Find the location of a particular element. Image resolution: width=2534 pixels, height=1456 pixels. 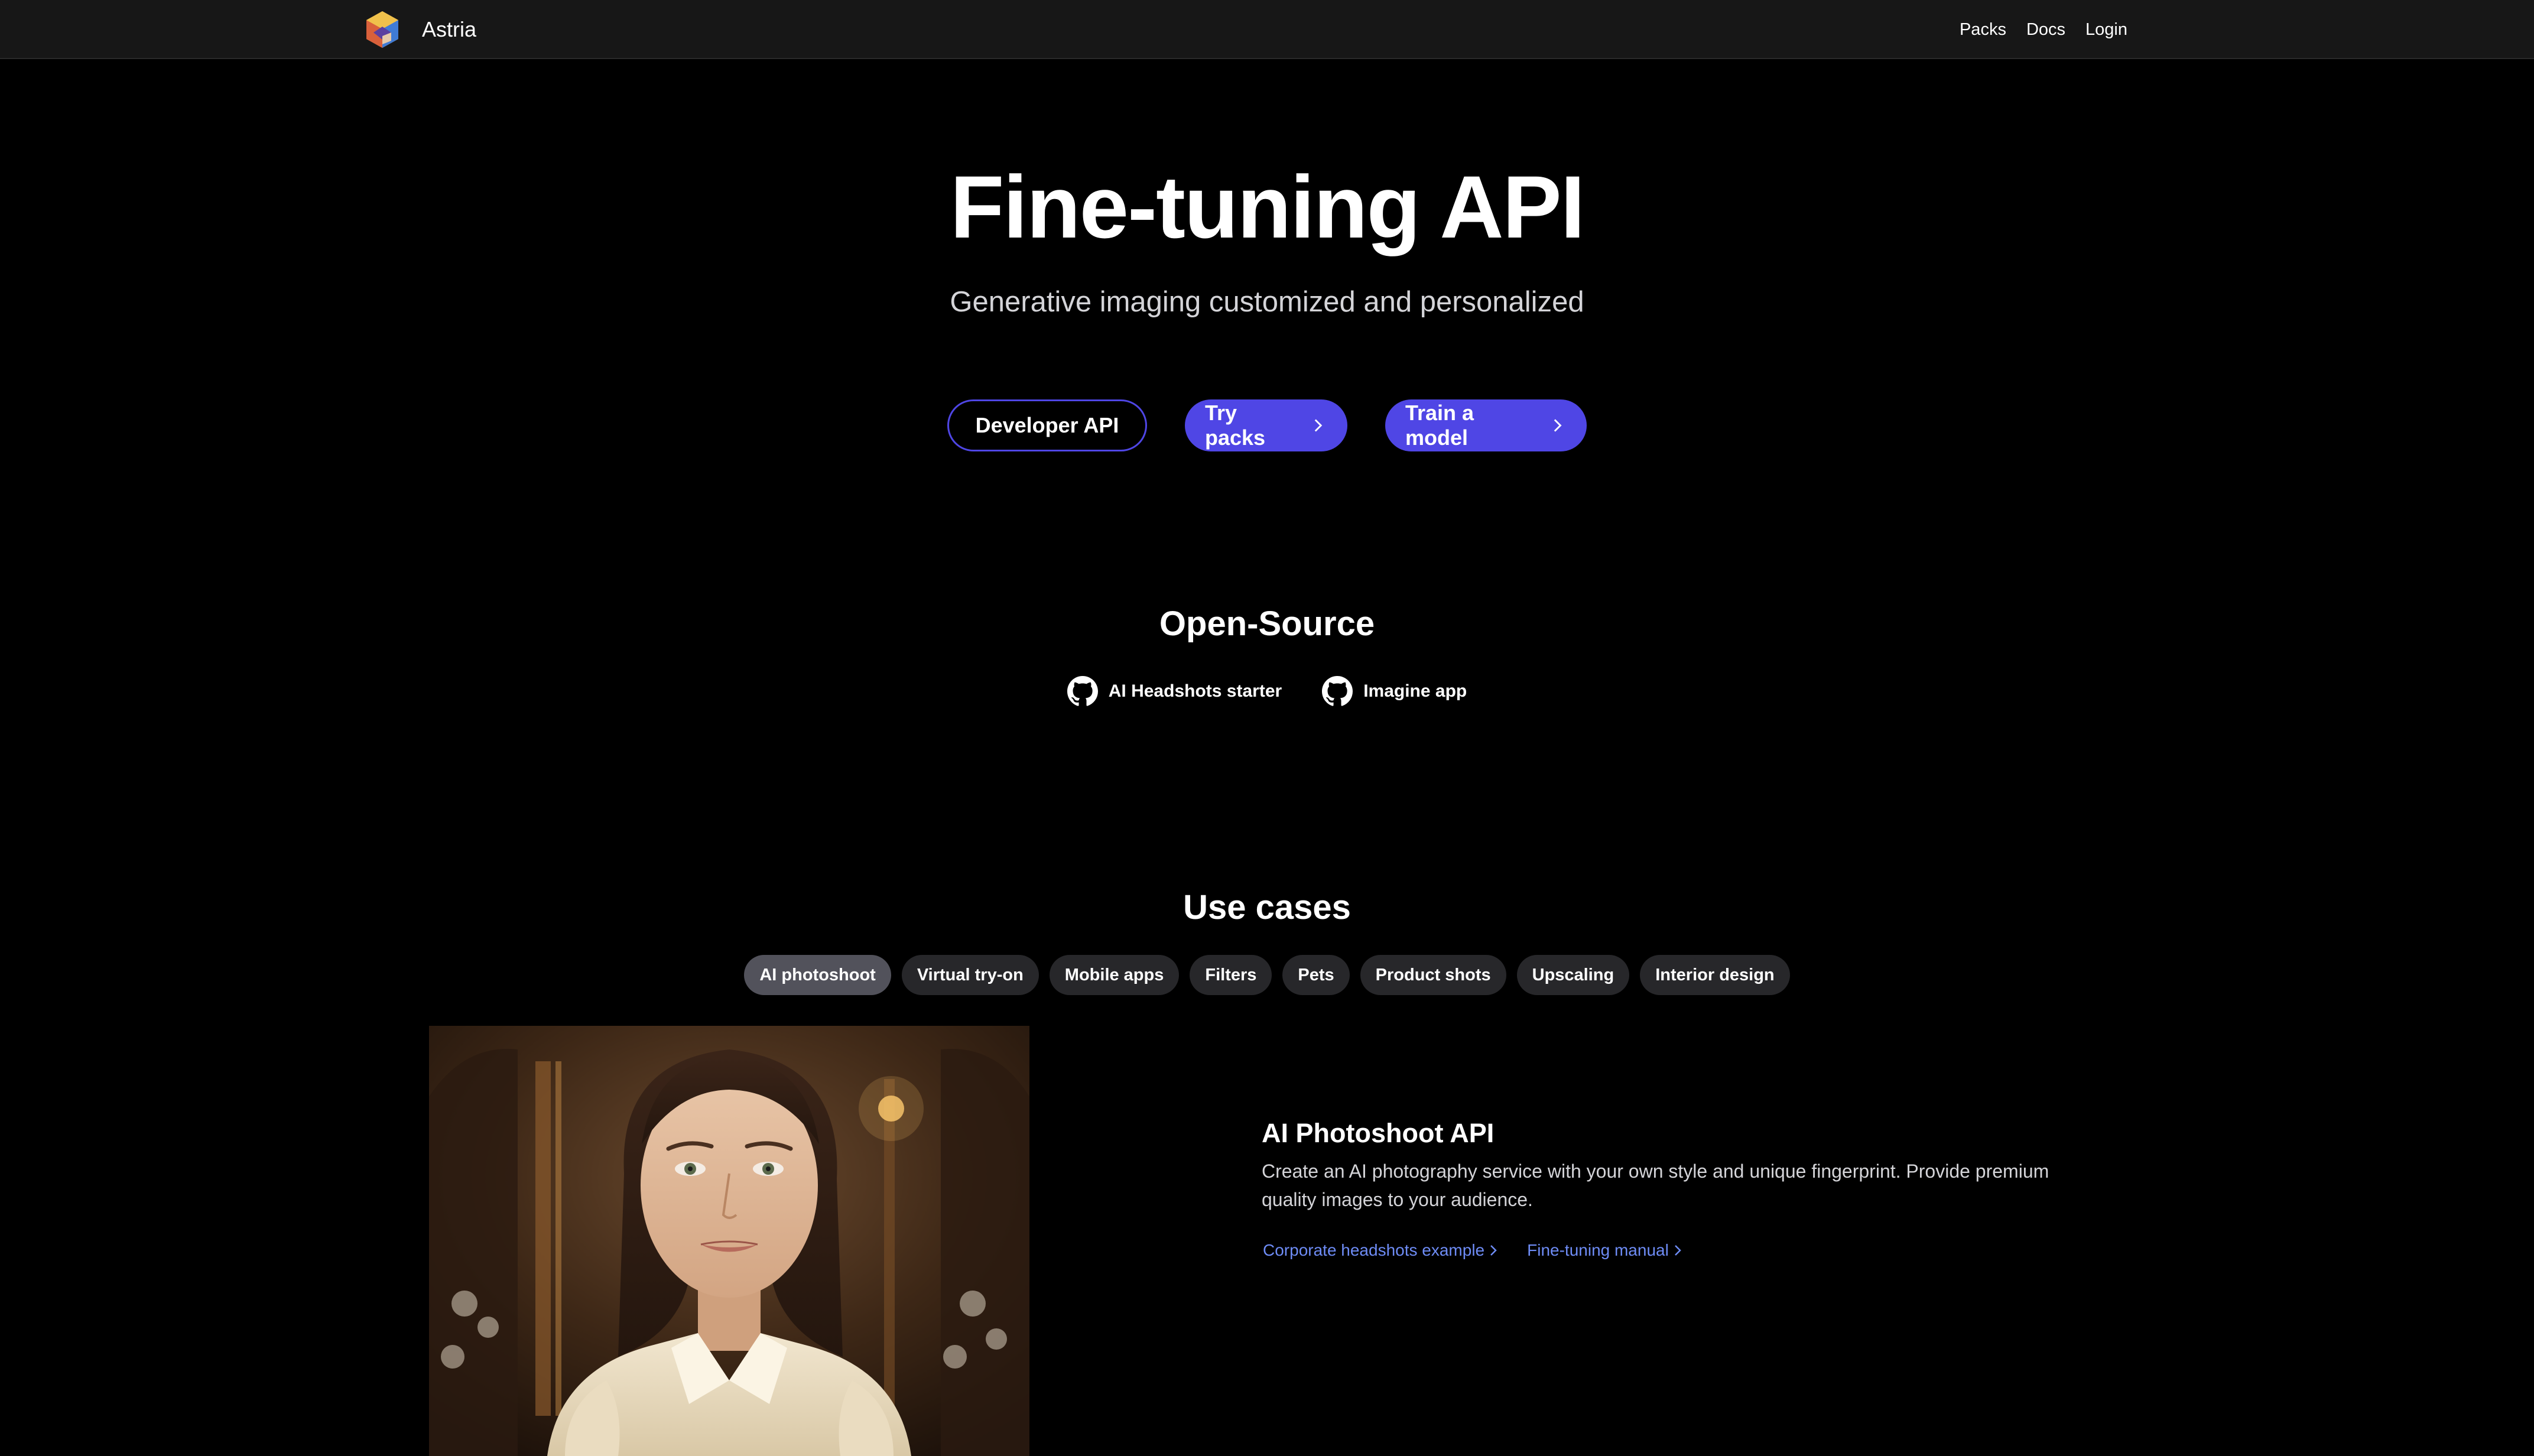

try-packs-button: Try packs is located at coordinates (1266, 425).